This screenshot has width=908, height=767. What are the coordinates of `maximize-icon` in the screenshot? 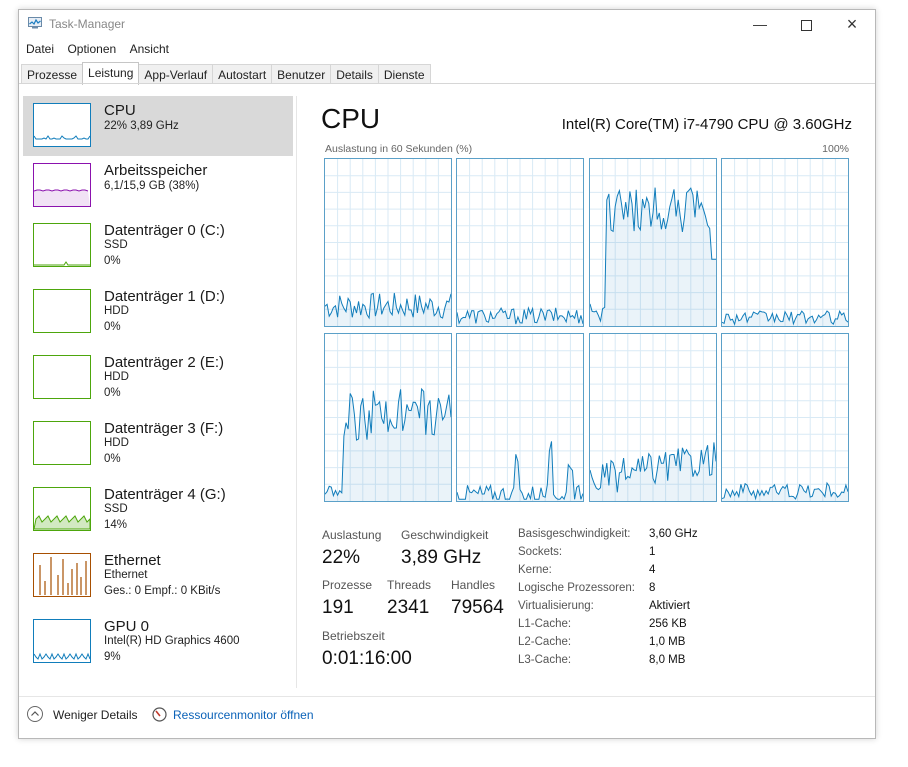 It's located at (806, 25).